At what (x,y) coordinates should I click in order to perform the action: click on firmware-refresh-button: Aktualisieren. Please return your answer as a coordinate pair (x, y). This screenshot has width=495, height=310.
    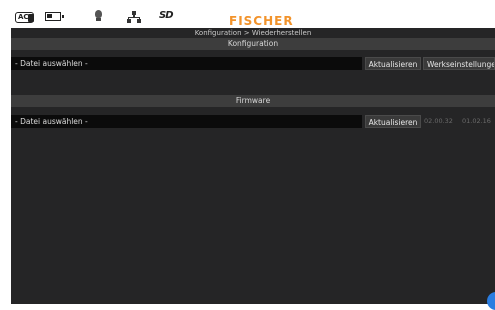
    Looking at the image, I should click on (393, 121).